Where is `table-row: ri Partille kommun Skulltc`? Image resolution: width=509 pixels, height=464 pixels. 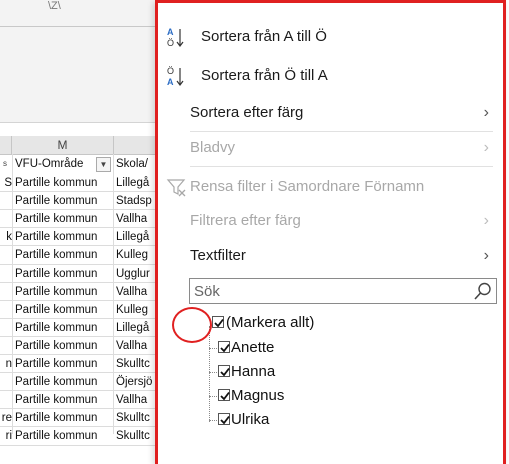
table-row: ri Partille kommun Skulltc is located at coordinates (77, 436).